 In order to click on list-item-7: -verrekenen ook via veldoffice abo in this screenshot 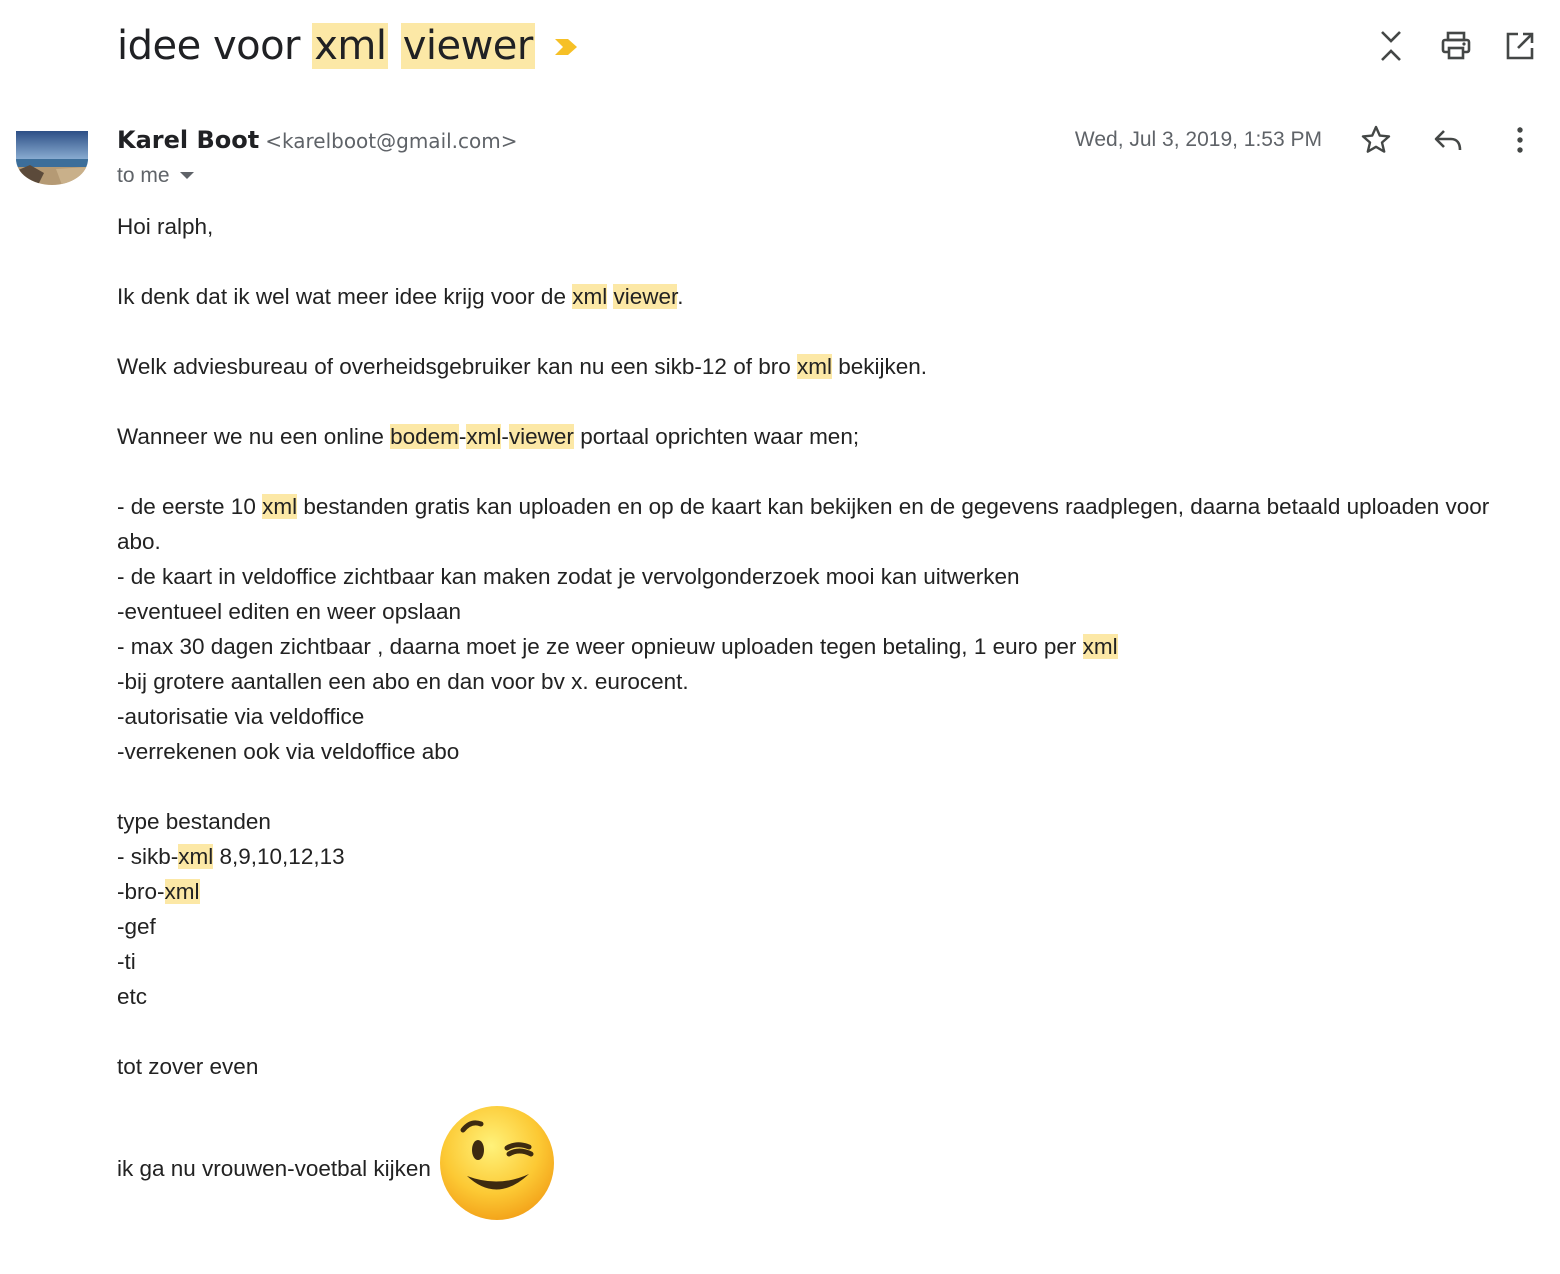, I will do `click(288, 751)`.